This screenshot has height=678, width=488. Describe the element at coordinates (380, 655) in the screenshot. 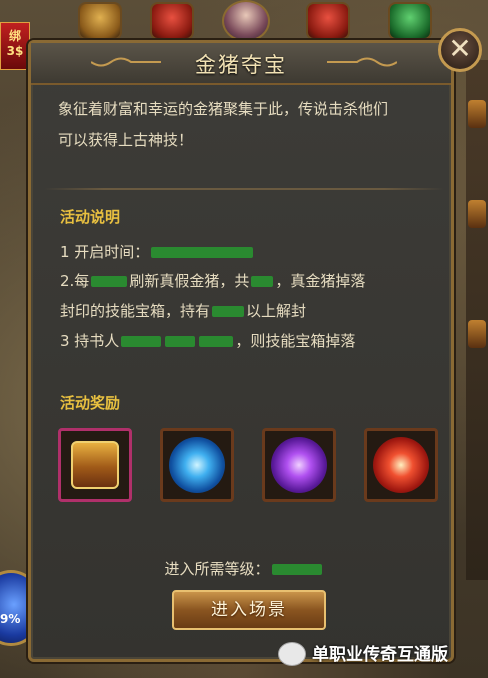

I see `watermark-text: 单职业传奇互通版` at that location.